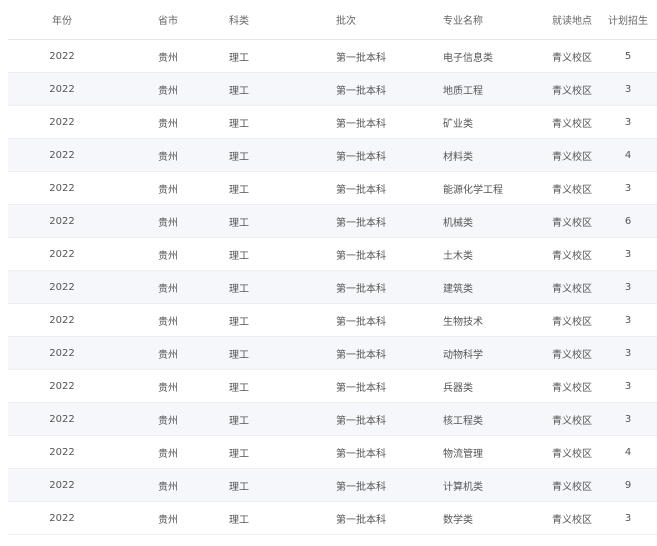 This screenshot has width=657, height=546. What do you see at coordinates (458, 520) in the screenshot?
I see `cell-major: 数学类` at bounding box center [458, 520].